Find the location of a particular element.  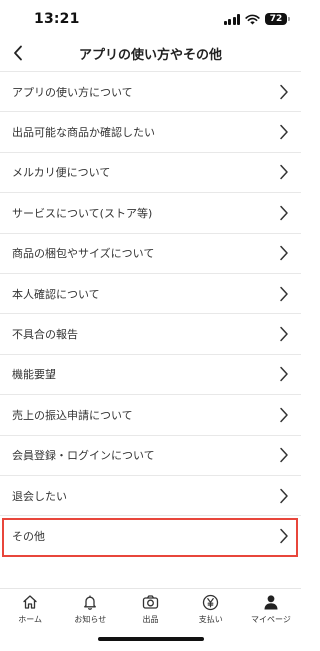

menu-item-label: メルカリ便について is located at coordinates (61, 173).